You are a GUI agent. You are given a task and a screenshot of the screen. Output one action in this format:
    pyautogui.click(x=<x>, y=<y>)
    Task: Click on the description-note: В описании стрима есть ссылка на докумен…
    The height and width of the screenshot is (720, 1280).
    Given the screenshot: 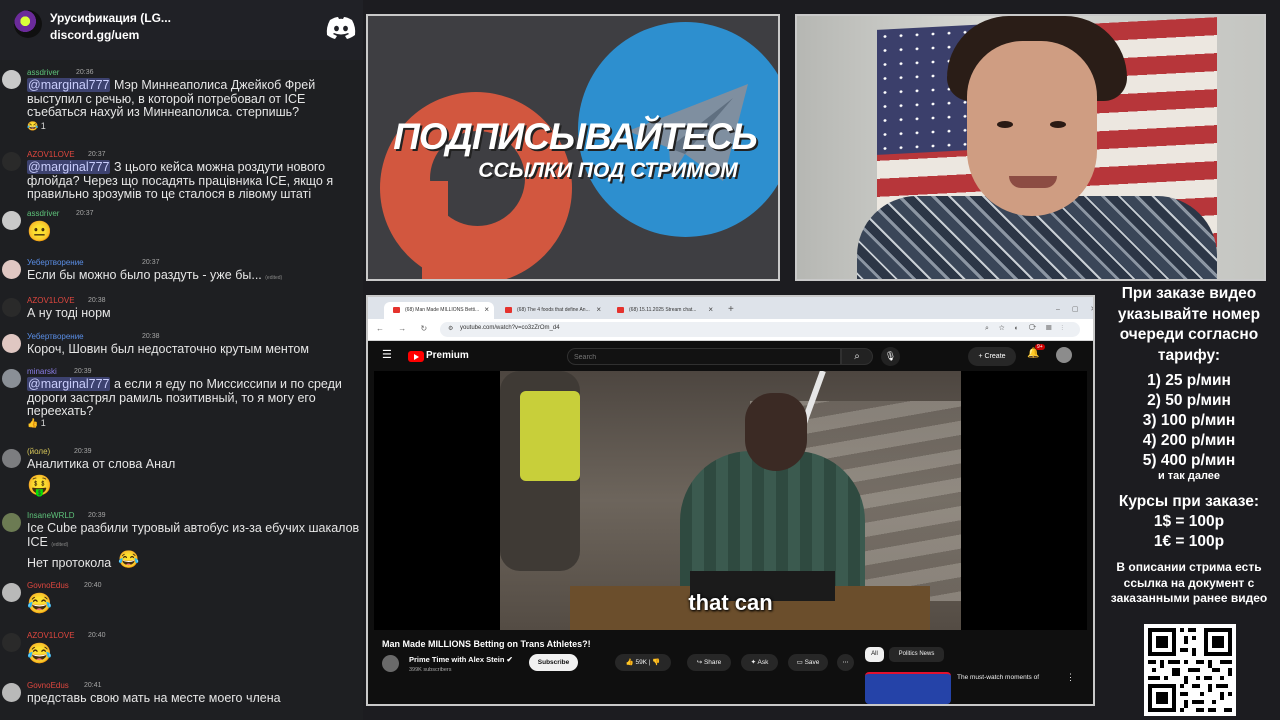 What is the action you would take?
    pyautogui.click(x=1189, y=582)
    